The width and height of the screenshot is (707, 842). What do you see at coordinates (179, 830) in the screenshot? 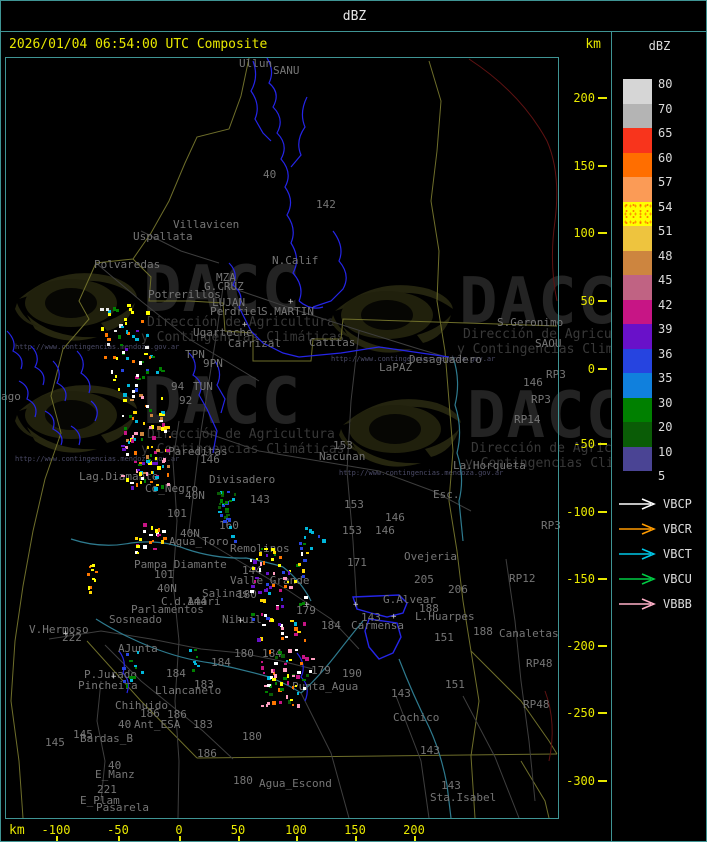
I see `bottom-axis-tick-label: 0` at bounding box center [179, 830].